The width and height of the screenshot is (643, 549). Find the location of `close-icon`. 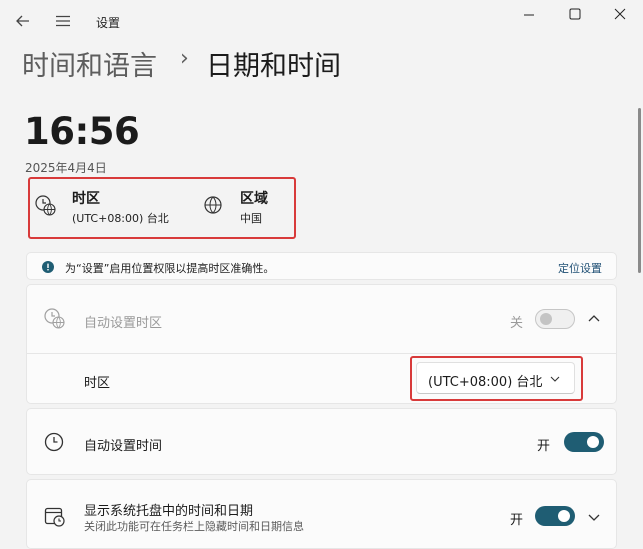

close-icon is located at coordinates (620, 14).